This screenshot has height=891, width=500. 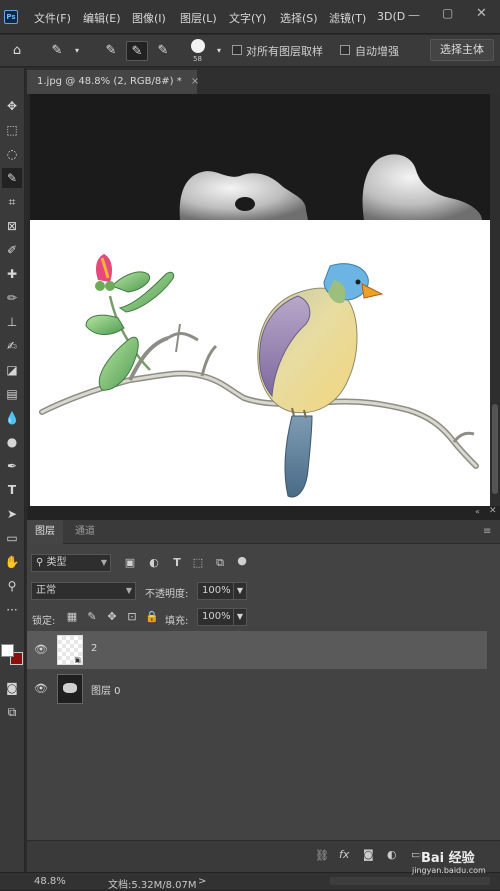 What do you see at coordinates (481, 13) in the screenshot?
I see `close-window-icon: ✕` at bounding box center [481, 13].